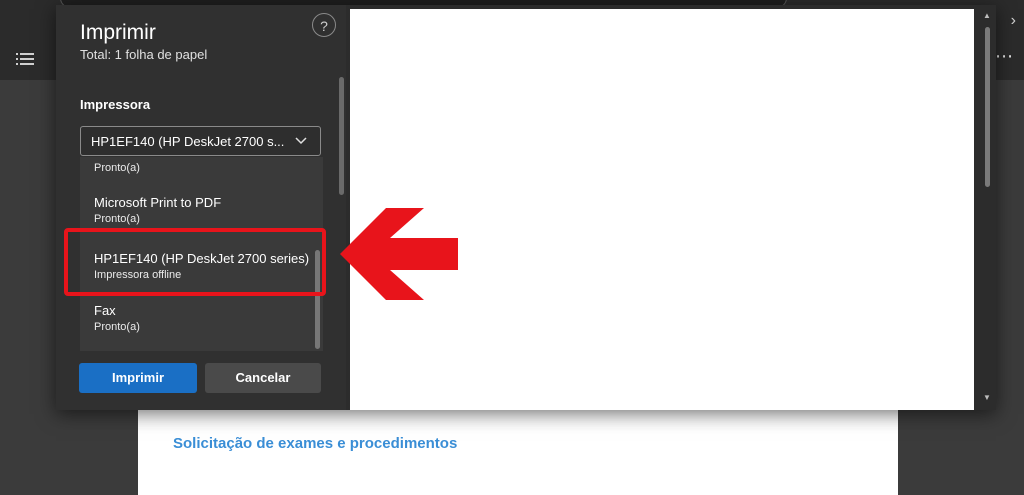  What do you see at coordinates (324, 25) in the screenshot?
I see `help-icon: ?` at bounding box center [324, 25].